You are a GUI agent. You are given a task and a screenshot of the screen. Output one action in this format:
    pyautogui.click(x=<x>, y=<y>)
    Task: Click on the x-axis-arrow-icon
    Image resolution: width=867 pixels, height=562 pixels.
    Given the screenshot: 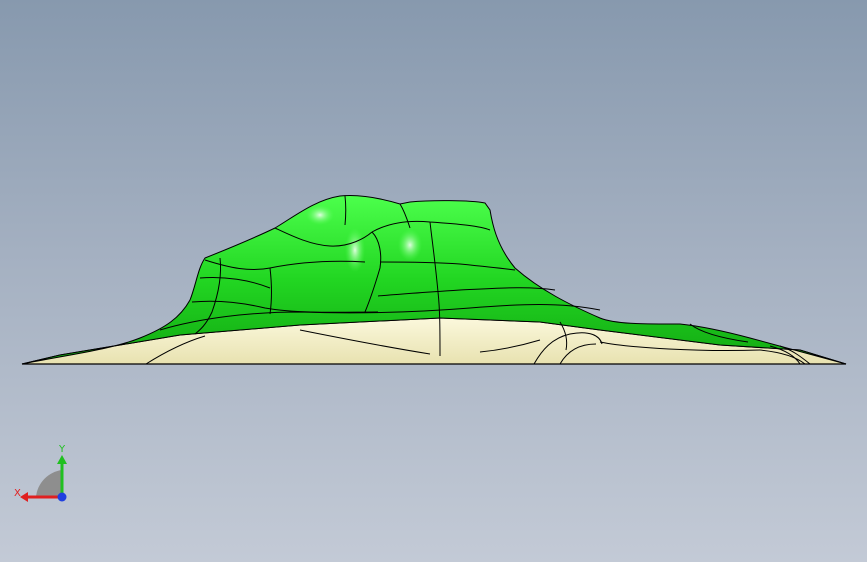 What is the action you would take?
    pyautogui.click(x=24, y=497)
    